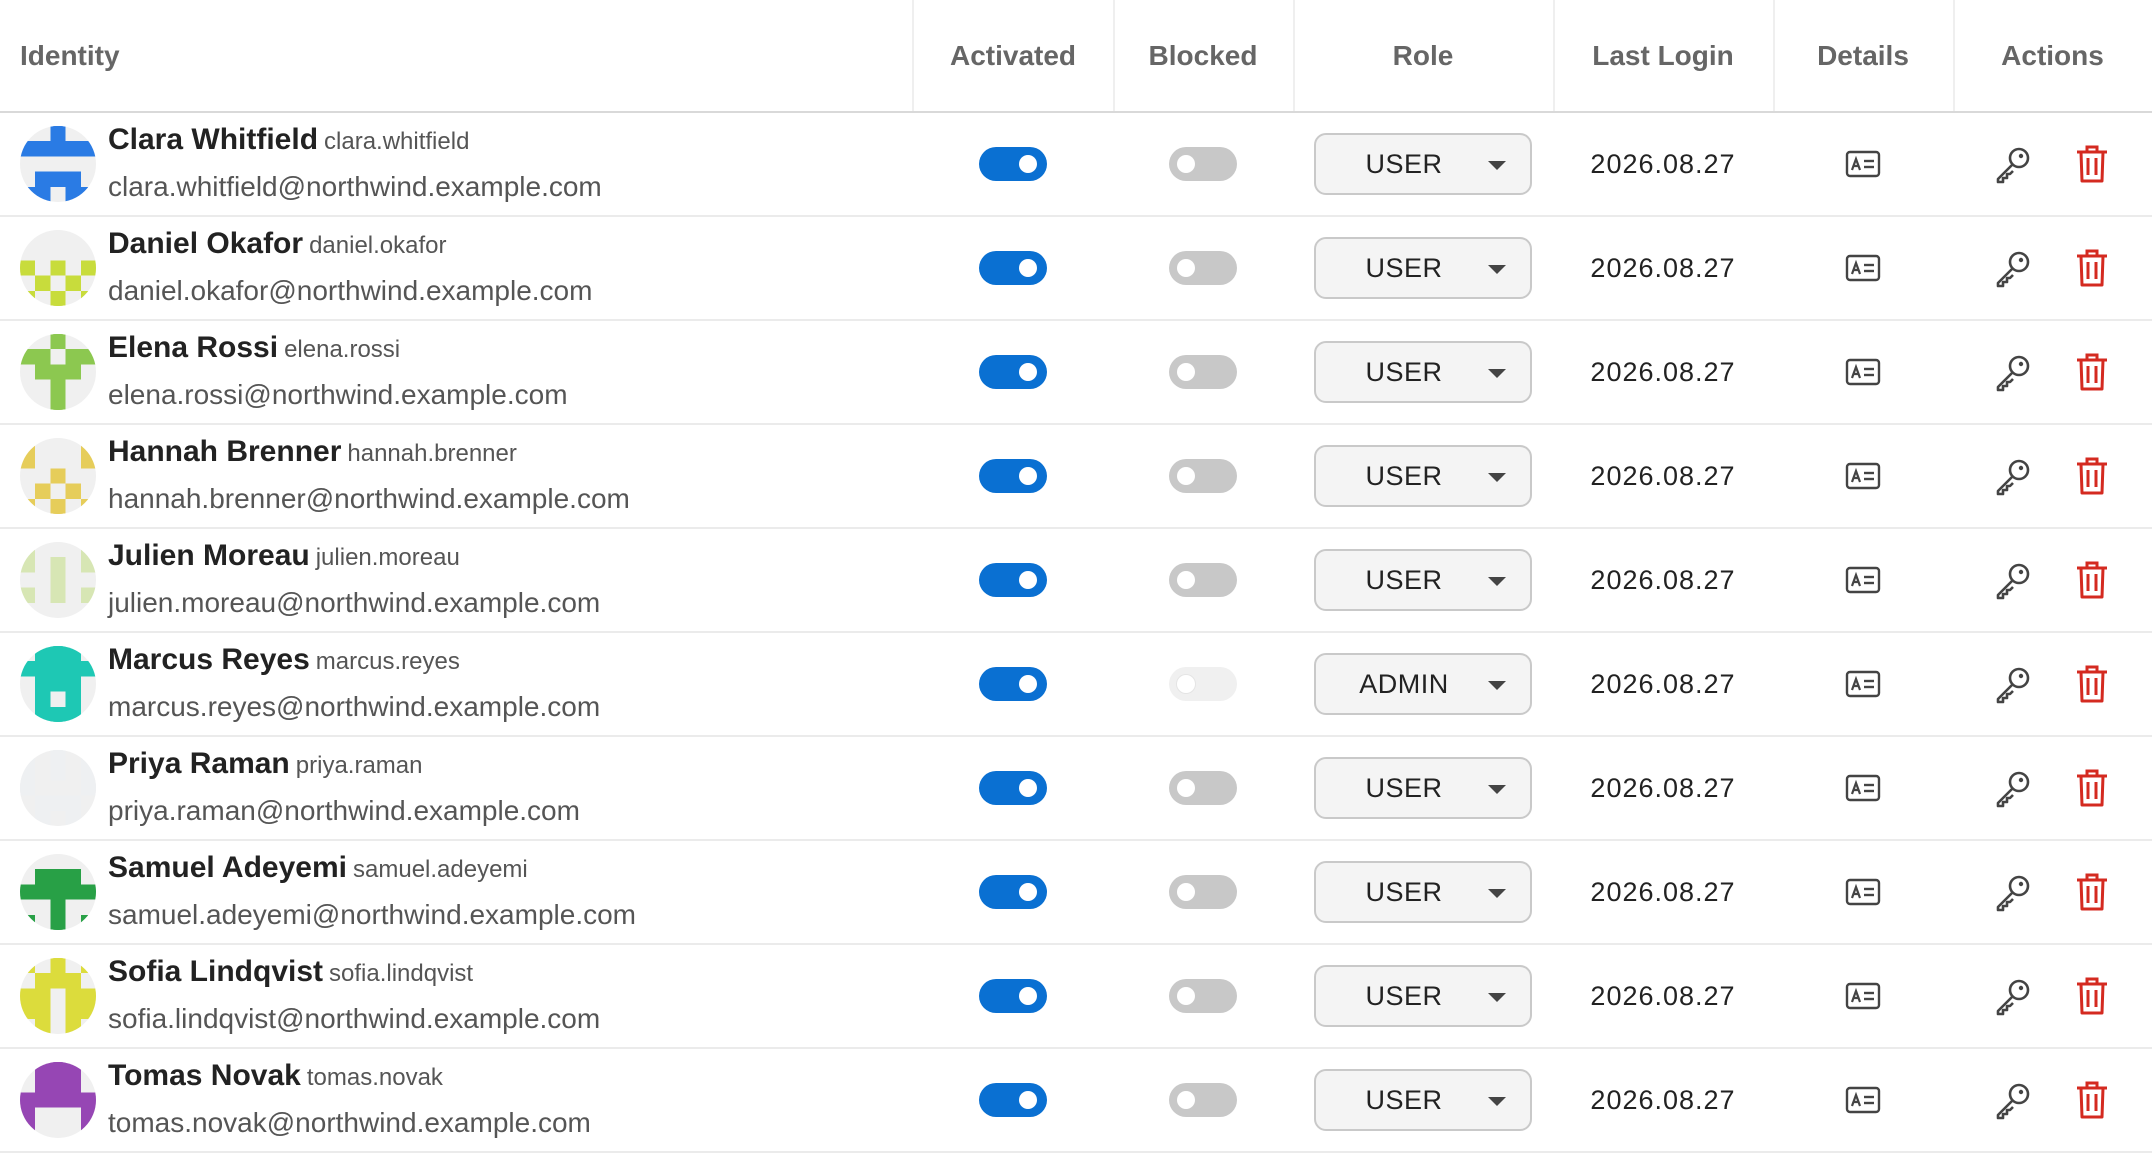 This screenshot has height=1162, width=2152. Describe the element at coordinates (1404, 995) in the screenshot. I see `role-select-value: USER` at that location.